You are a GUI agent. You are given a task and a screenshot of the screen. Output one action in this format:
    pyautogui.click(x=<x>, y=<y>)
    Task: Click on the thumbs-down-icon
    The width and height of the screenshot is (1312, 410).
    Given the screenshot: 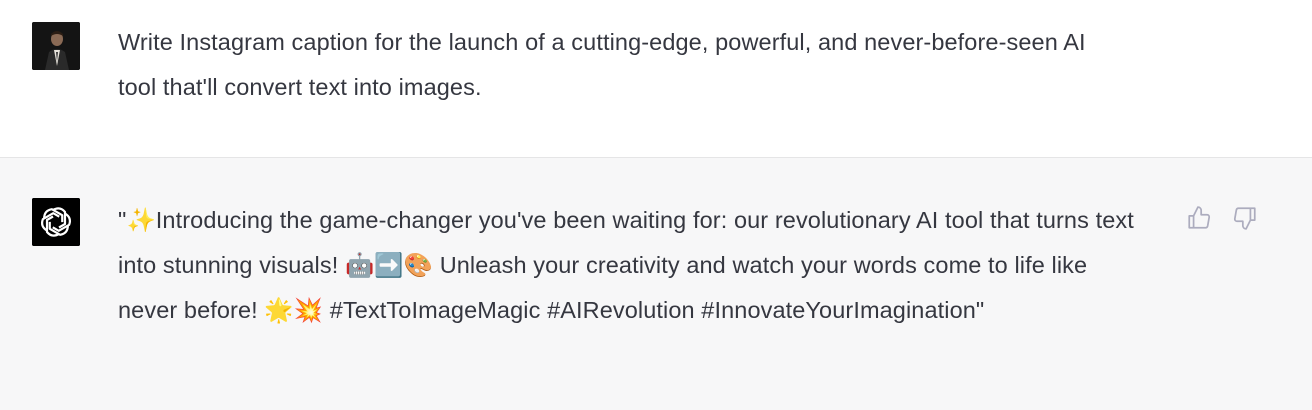 What is the action you would take?
    pyautogui.click(x=1244, y=218)
    